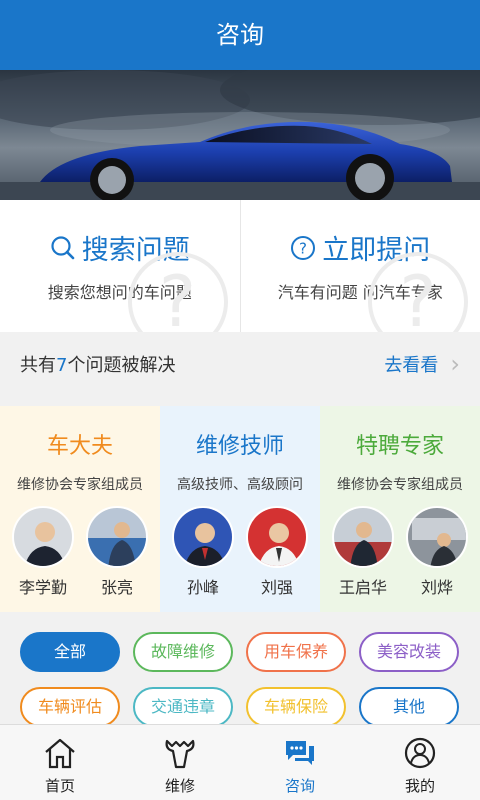  I want to click on tag-violation: 交通违章, so click(183, 707).